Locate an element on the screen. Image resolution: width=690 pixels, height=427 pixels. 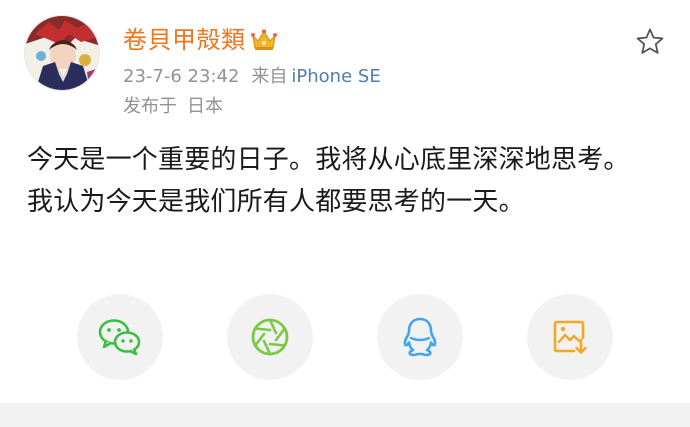
post-meta: 23-7-6 23:42 来自 iPhone SE is located at coordinates (252, 77).